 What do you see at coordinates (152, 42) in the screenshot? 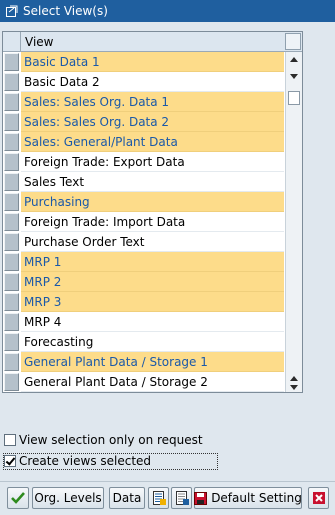
I see `table-header: View` at bounding box center [152, 42].